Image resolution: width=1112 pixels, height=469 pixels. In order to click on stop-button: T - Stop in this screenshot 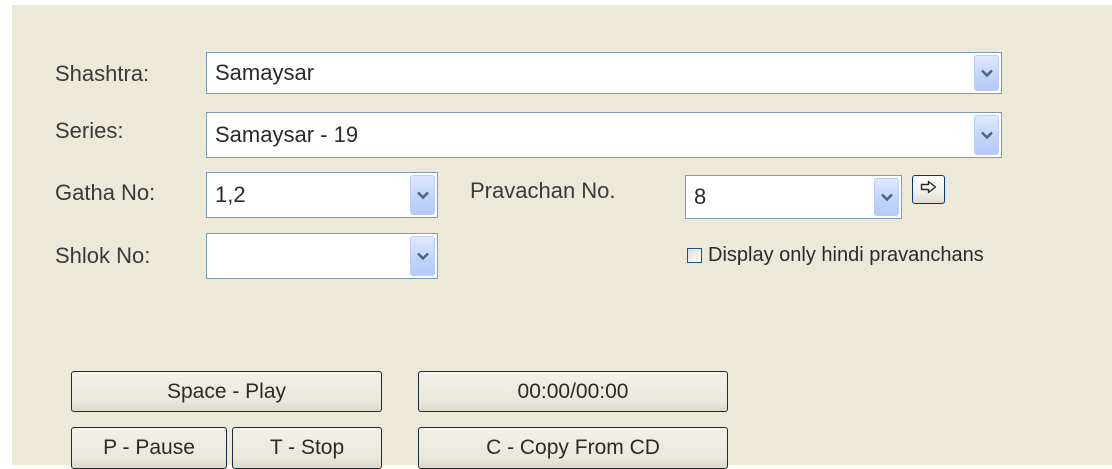, I will do `click(307, 448)`.